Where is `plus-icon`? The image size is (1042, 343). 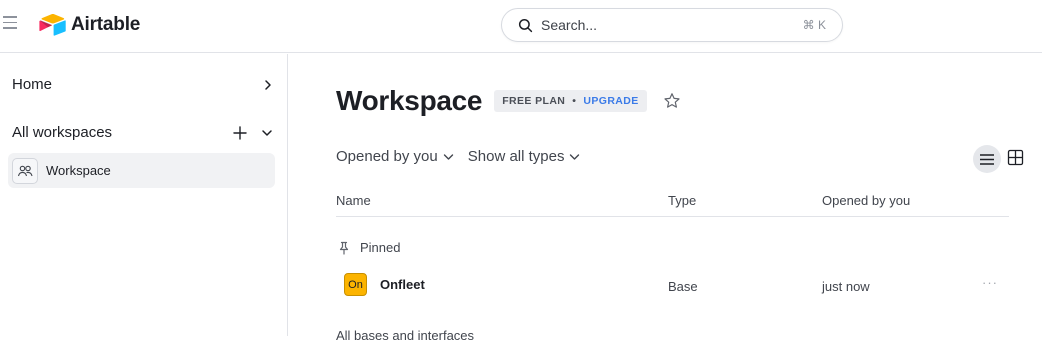 plus-icon is located at coordinates (240, 132).